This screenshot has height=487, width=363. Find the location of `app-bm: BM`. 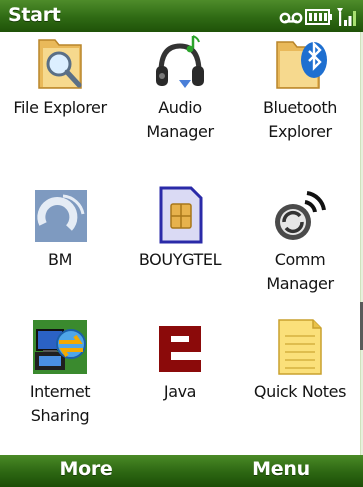

app-bm: BM is located at coordinates (60, 253).